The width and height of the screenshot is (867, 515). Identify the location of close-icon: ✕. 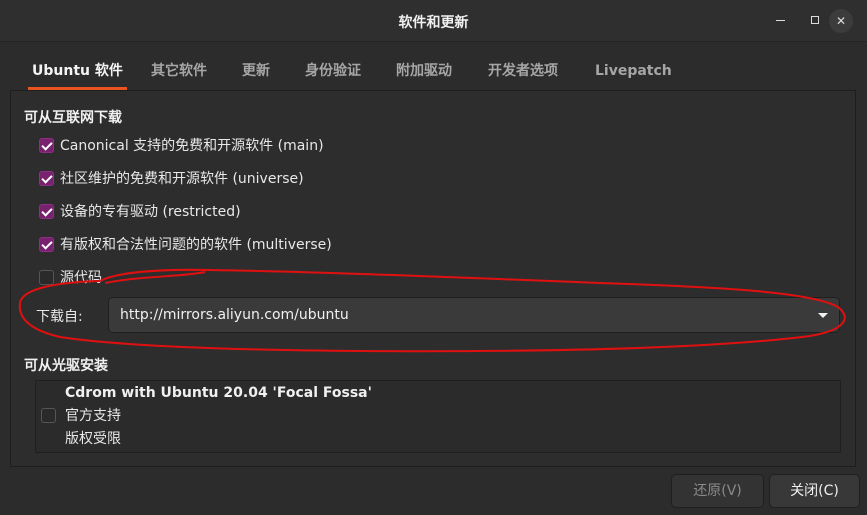
(841, 21).